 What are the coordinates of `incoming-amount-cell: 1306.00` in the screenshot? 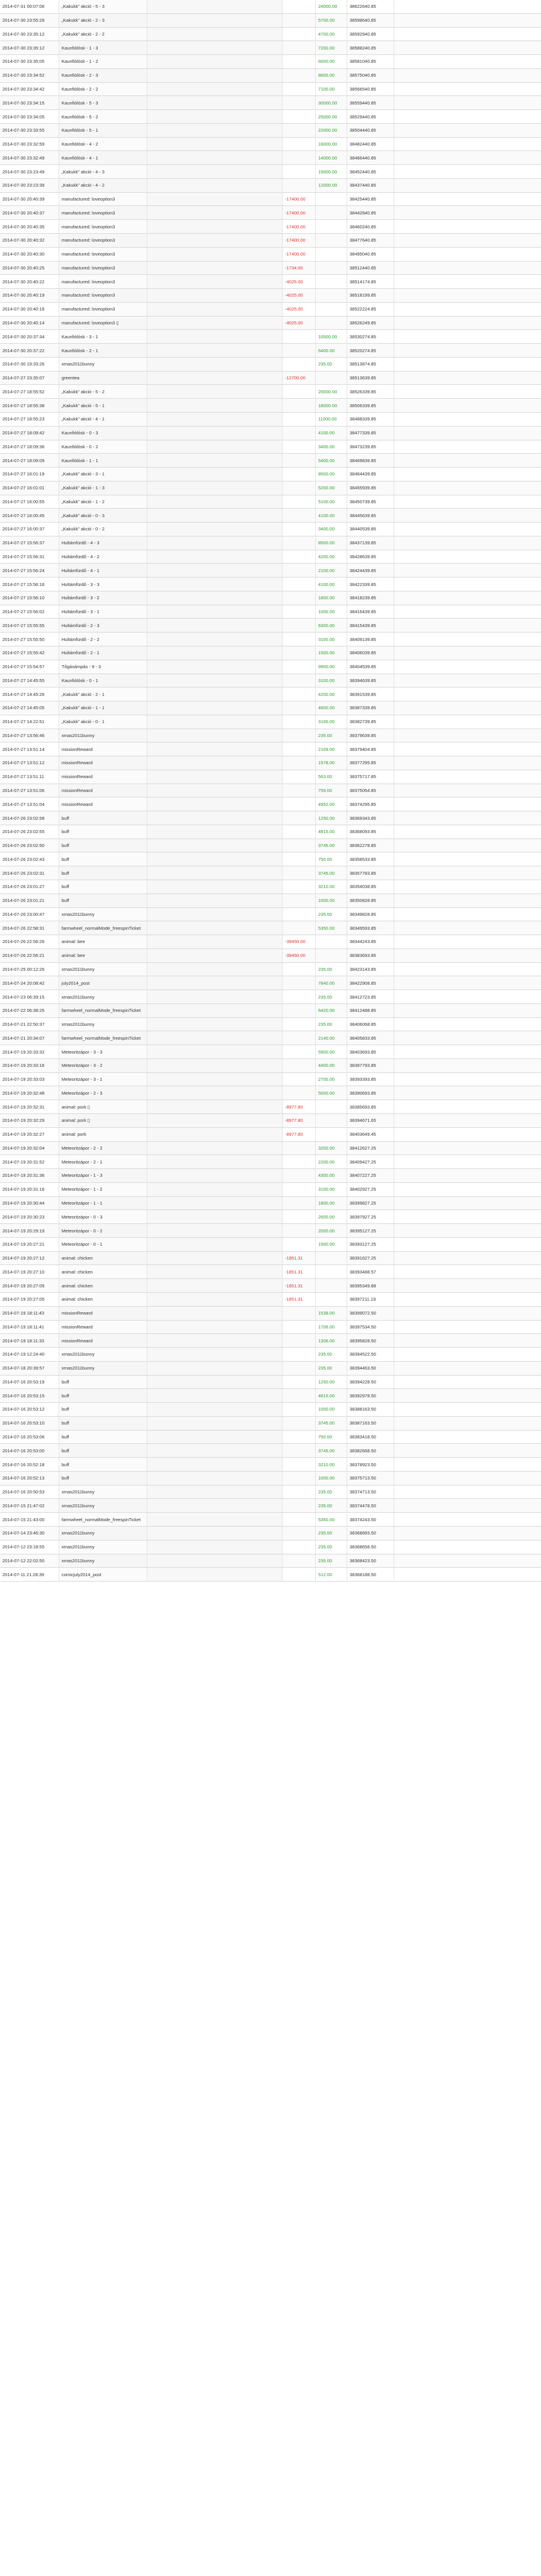 It's located at (332, 1341).